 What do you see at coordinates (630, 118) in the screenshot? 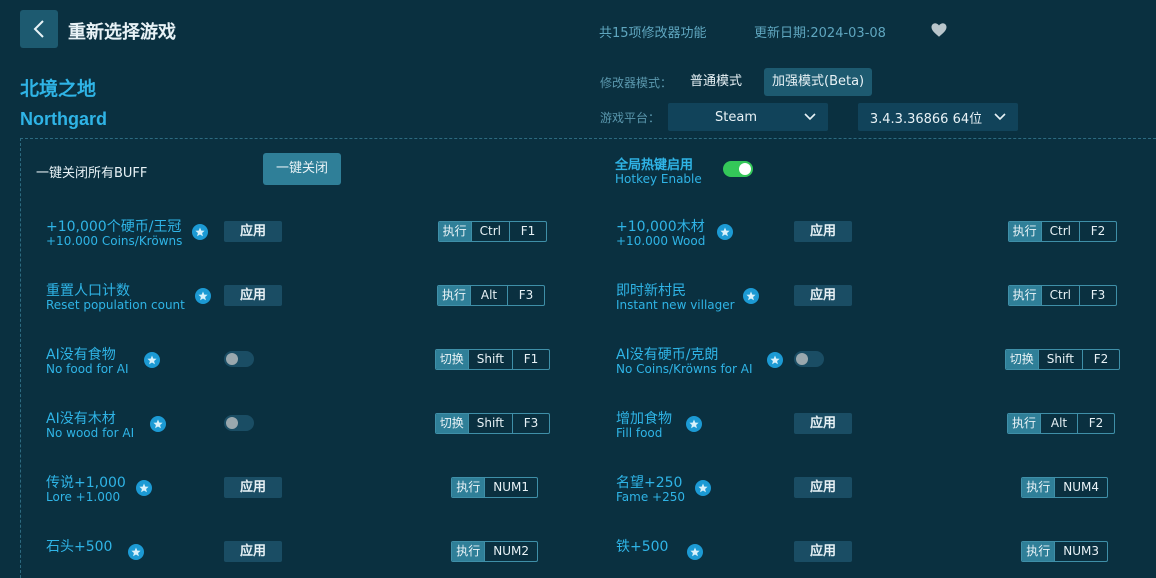
I see `platform-label: 游戏平台：` at bounding box center [630, 118].